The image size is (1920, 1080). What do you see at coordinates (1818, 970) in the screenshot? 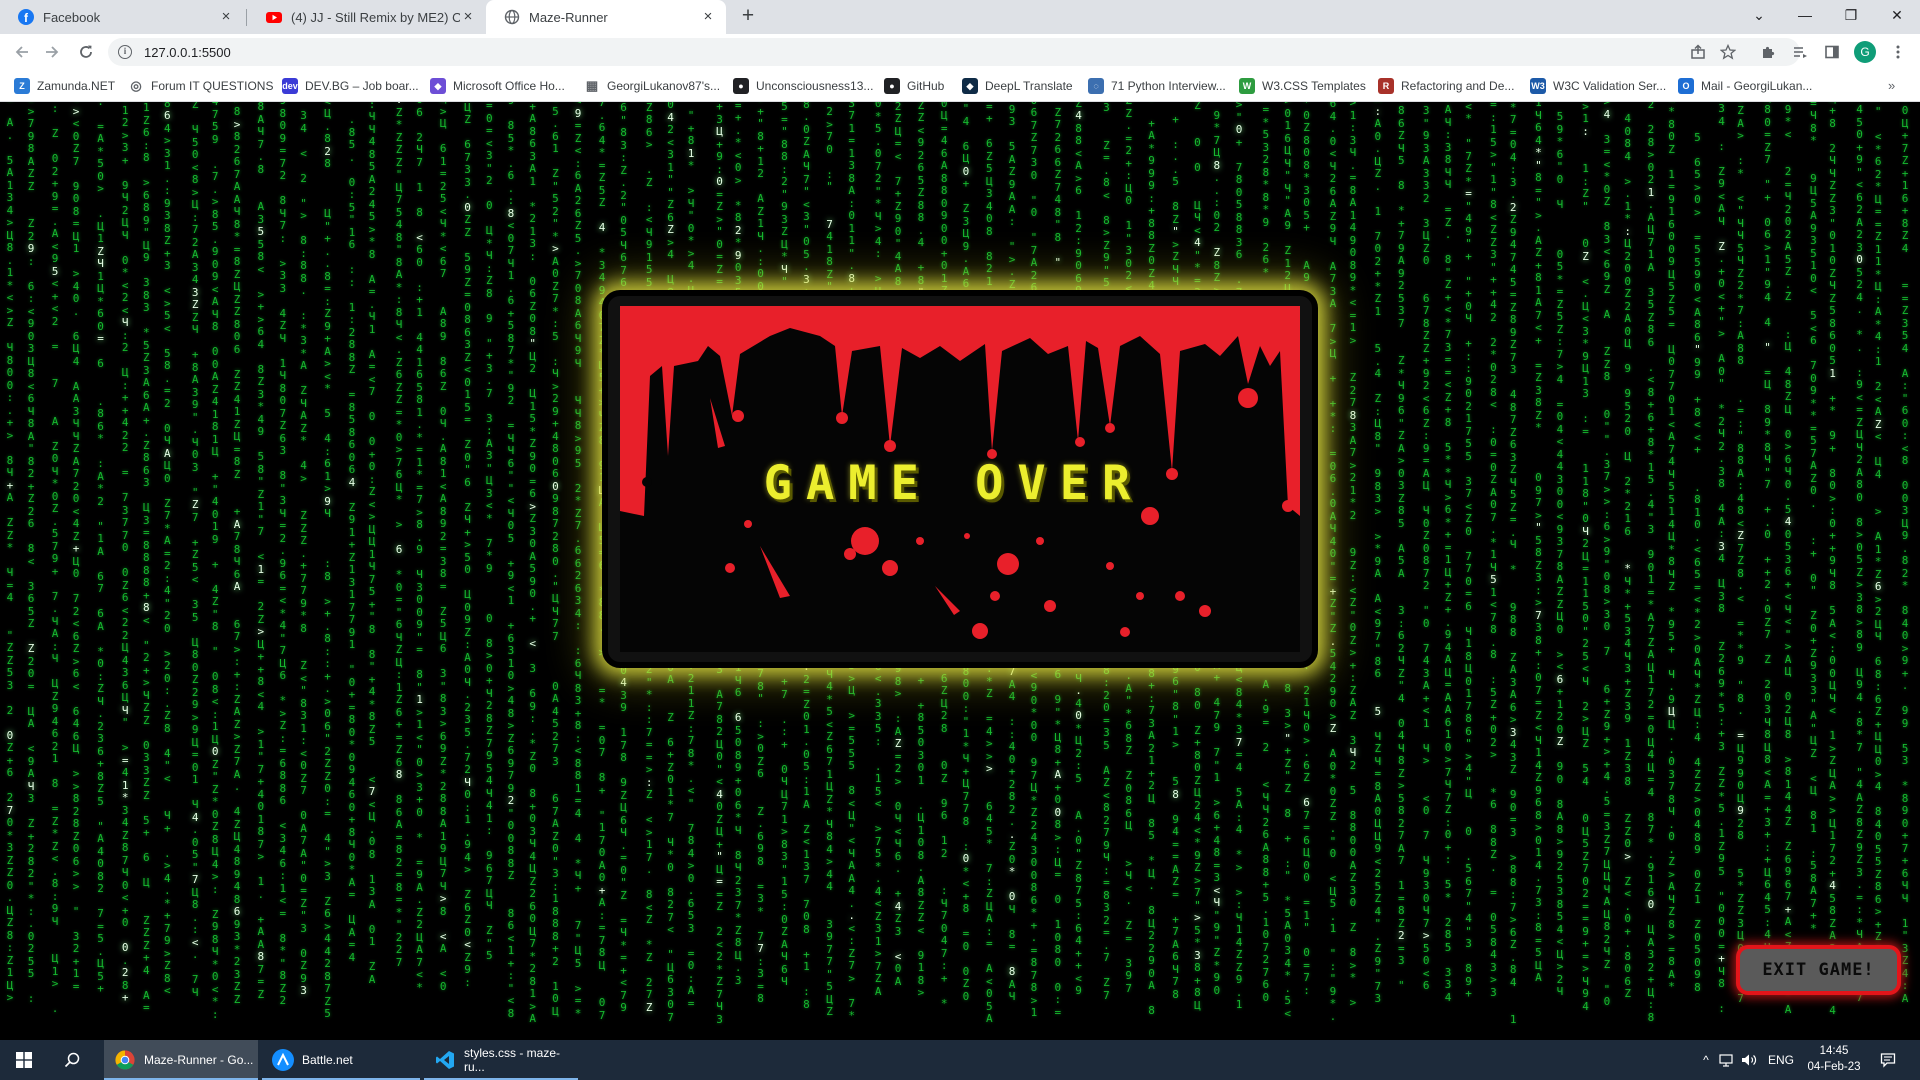
I see `exit-game-button: EXIT GAME!` at bounding box center [1818, 970].